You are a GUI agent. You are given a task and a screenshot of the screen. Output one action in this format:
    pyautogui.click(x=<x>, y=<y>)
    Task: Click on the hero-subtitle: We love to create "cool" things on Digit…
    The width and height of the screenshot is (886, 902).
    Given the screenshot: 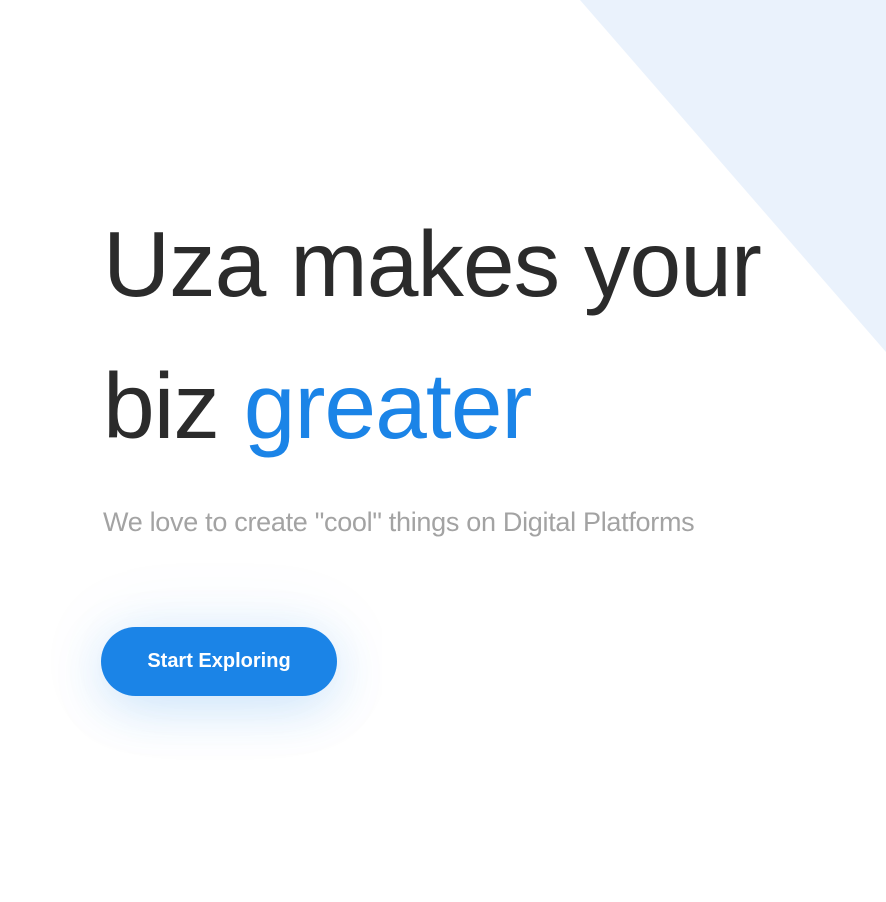 What is the action you would take?
    pyautogui.click(x=399, y=522)
    